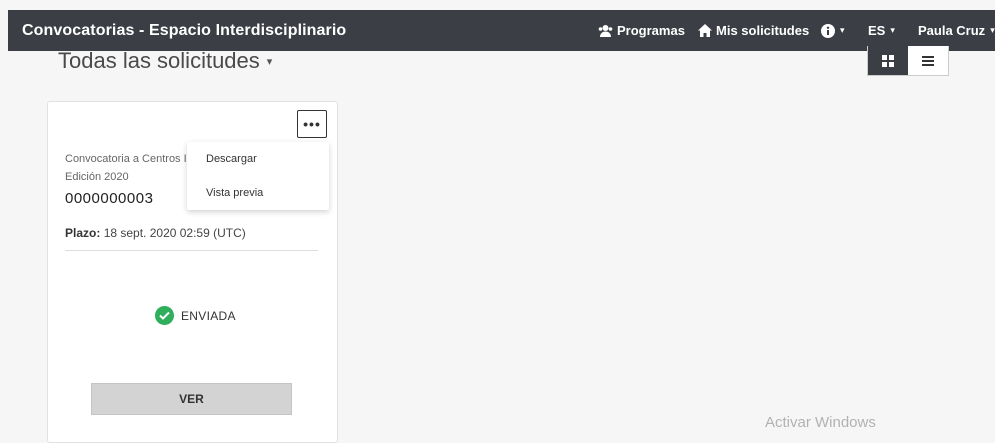 The image size is (995, 443). I want to click on windows-activation-watermark: Activar Windows, so click(820, 422).